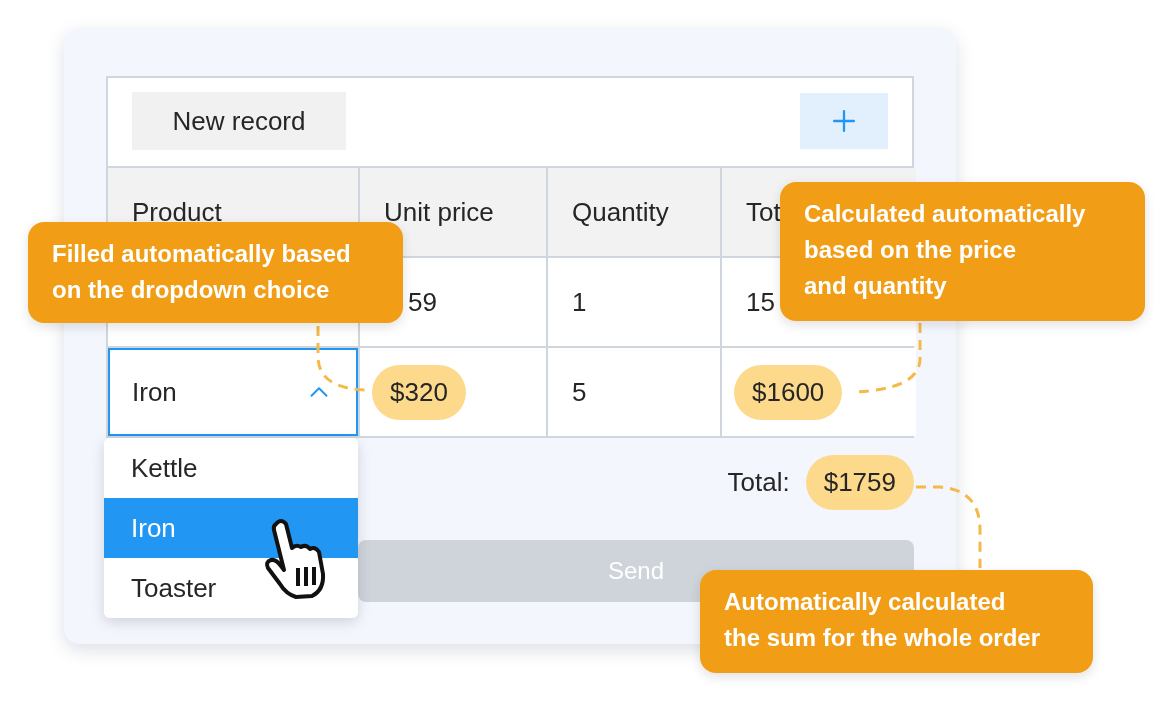  Describe the element at coordinates (758, 482) in the screenshot. I see `total-label: Total:` at that location.